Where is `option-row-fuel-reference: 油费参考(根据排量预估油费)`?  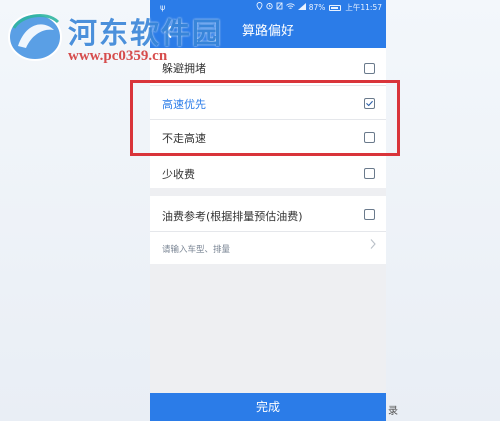
option-row-fuel-reference: 油费参考(根据排量预估油费) is located at coordinates (268, 214).